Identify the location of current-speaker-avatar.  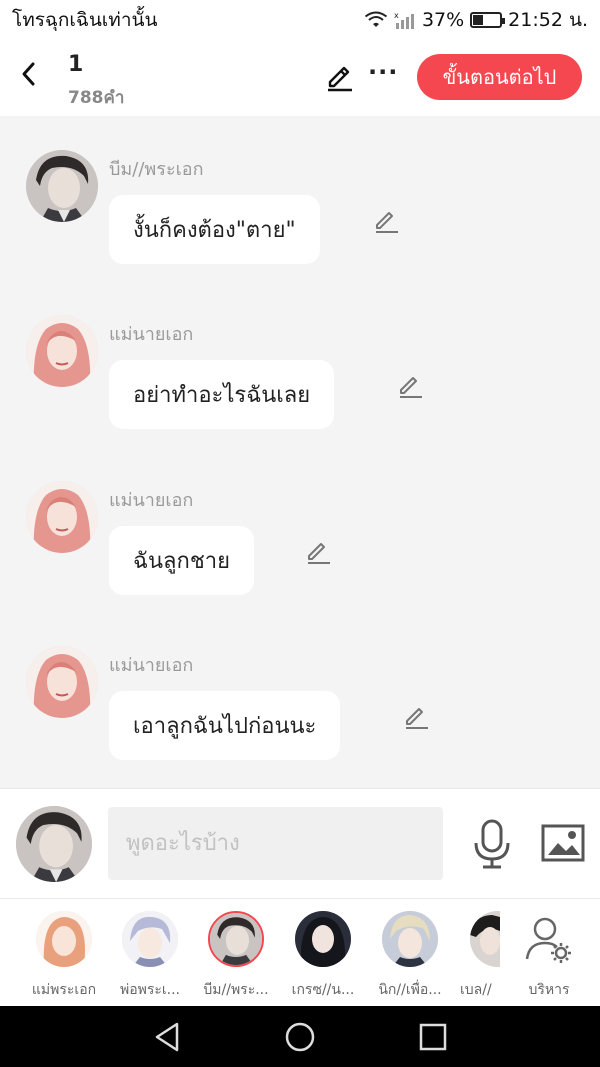
(54, 844).